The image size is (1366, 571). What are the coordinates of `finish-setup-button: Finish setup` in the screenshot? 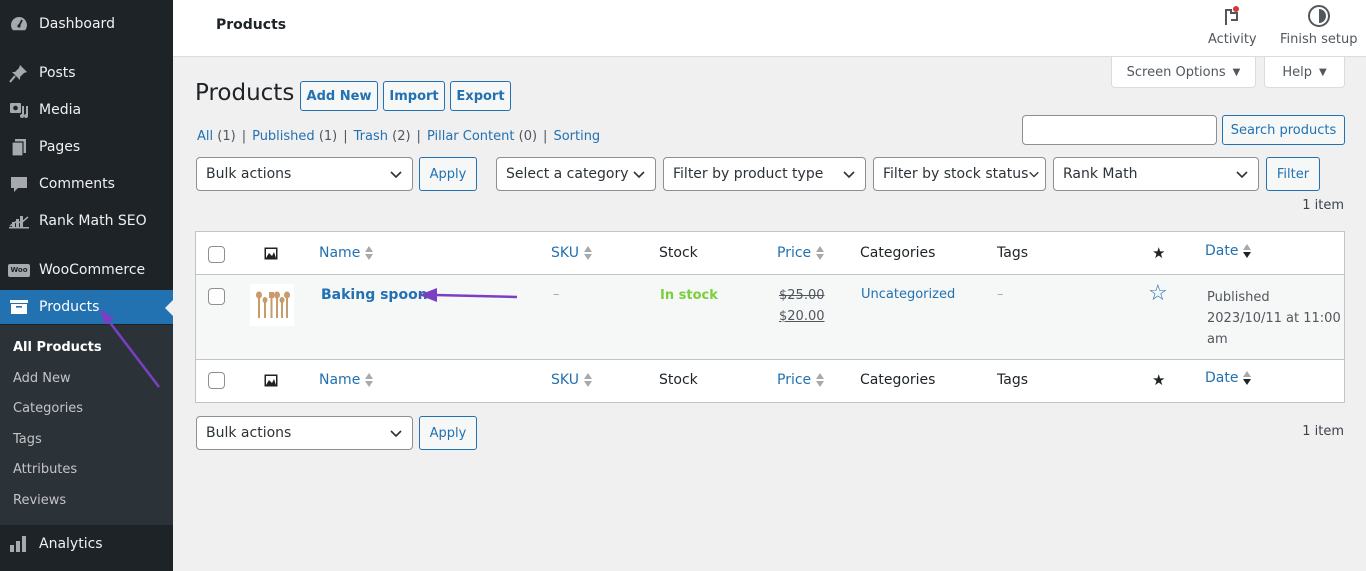 It's located at (1319, 25).